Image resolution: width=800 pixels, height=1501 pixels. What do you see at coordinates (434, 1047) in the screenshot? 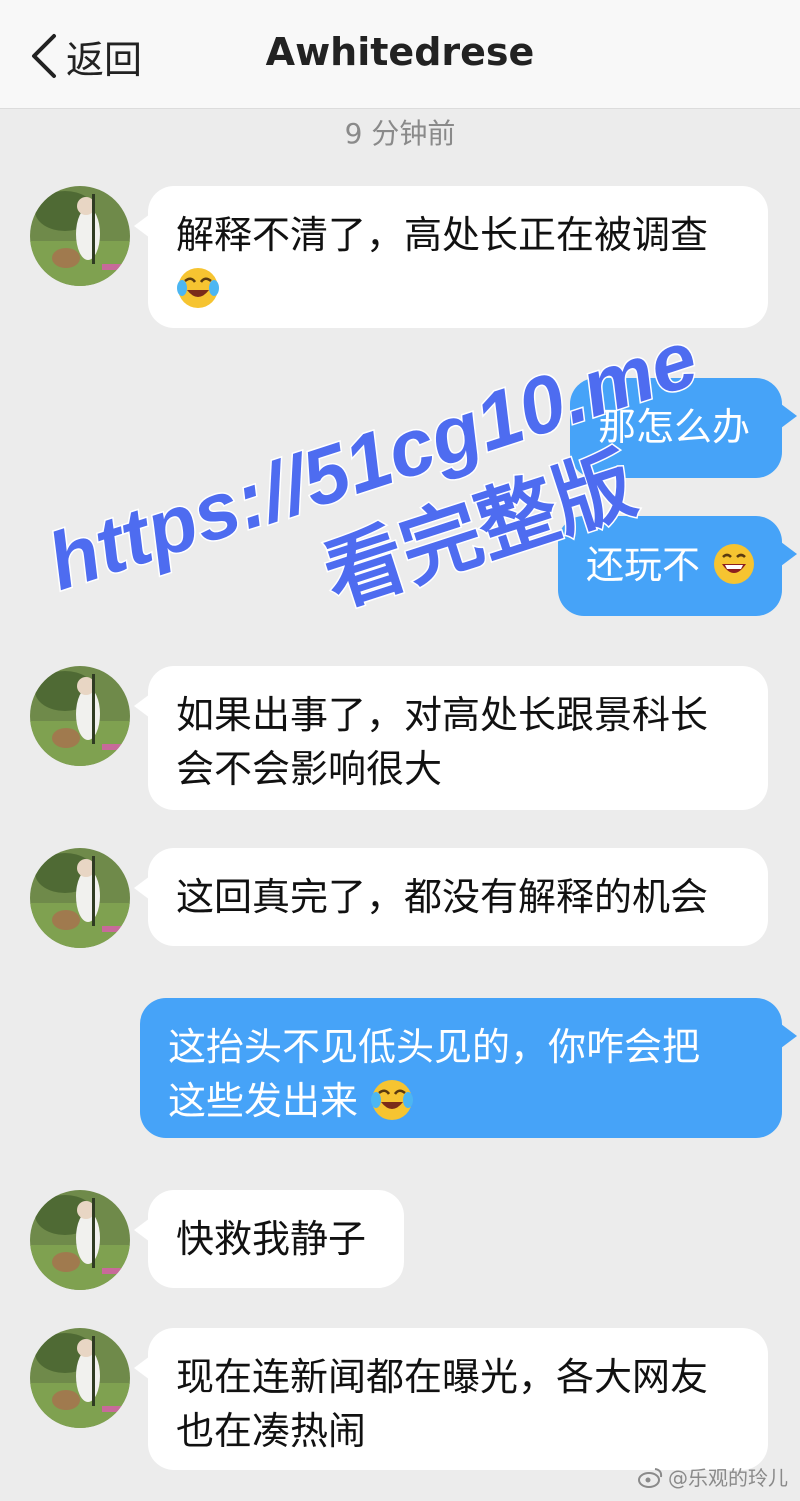
I see `message-text: 这抬头不见低头见的，你咋会把` at bounding box center [434, 1047].